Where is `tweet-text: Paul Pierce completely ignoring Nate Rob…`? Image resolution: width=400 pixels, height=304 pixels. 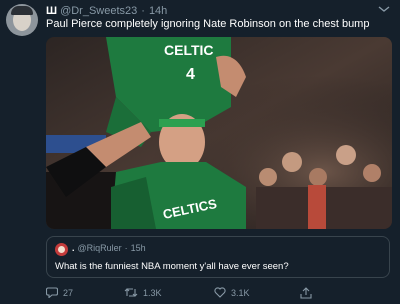
tweet-text: Paul Pierce completely ignoring Nate Rob… is located at coordinates (208, 24).